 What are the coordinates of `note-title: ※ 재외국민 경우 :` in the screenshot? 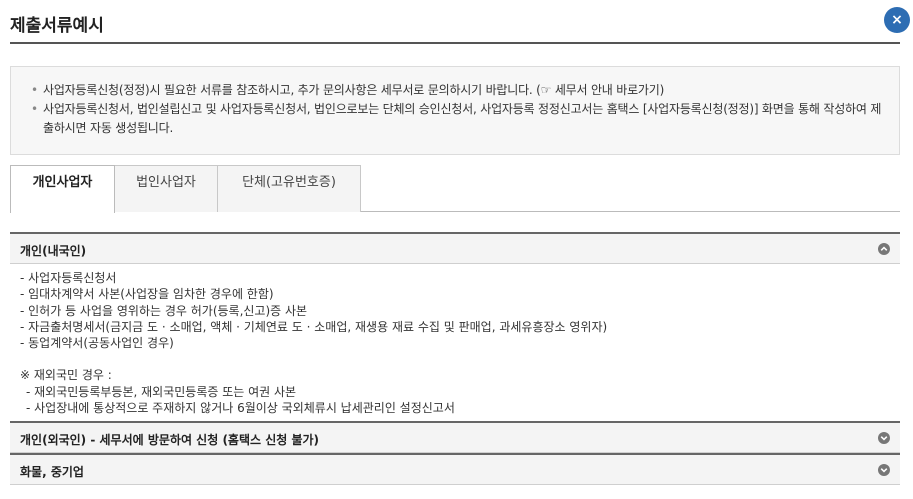 It's located at (66, 375).